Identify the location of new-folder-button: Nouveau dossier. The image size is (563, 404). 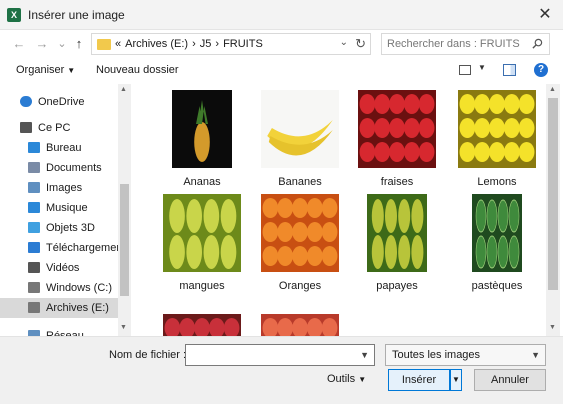
(137, 70).